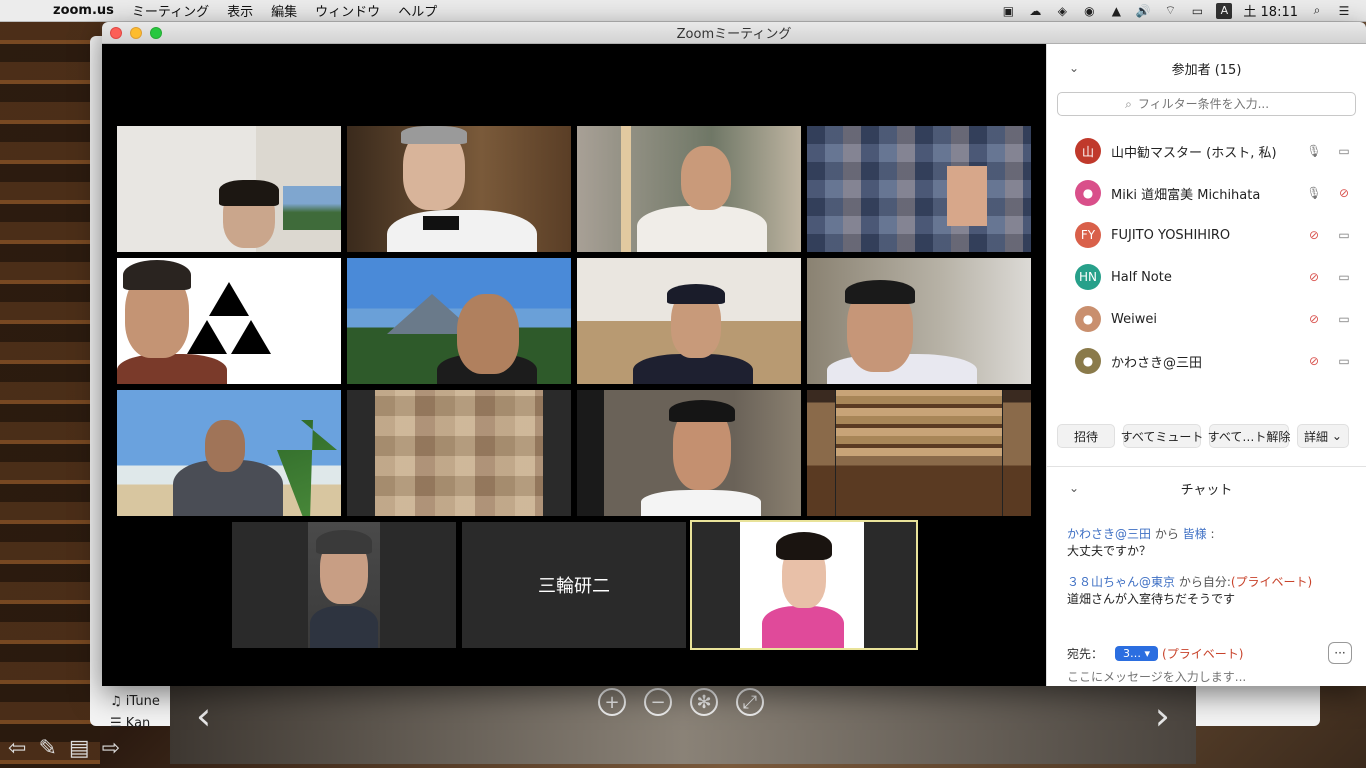 Image resolution: width=1366 pixels, height=768 pixels. Describe the element at coordinates (1323, 436) in the screenshot. I see `more-options-button: 詳細 ⌄` at that location.